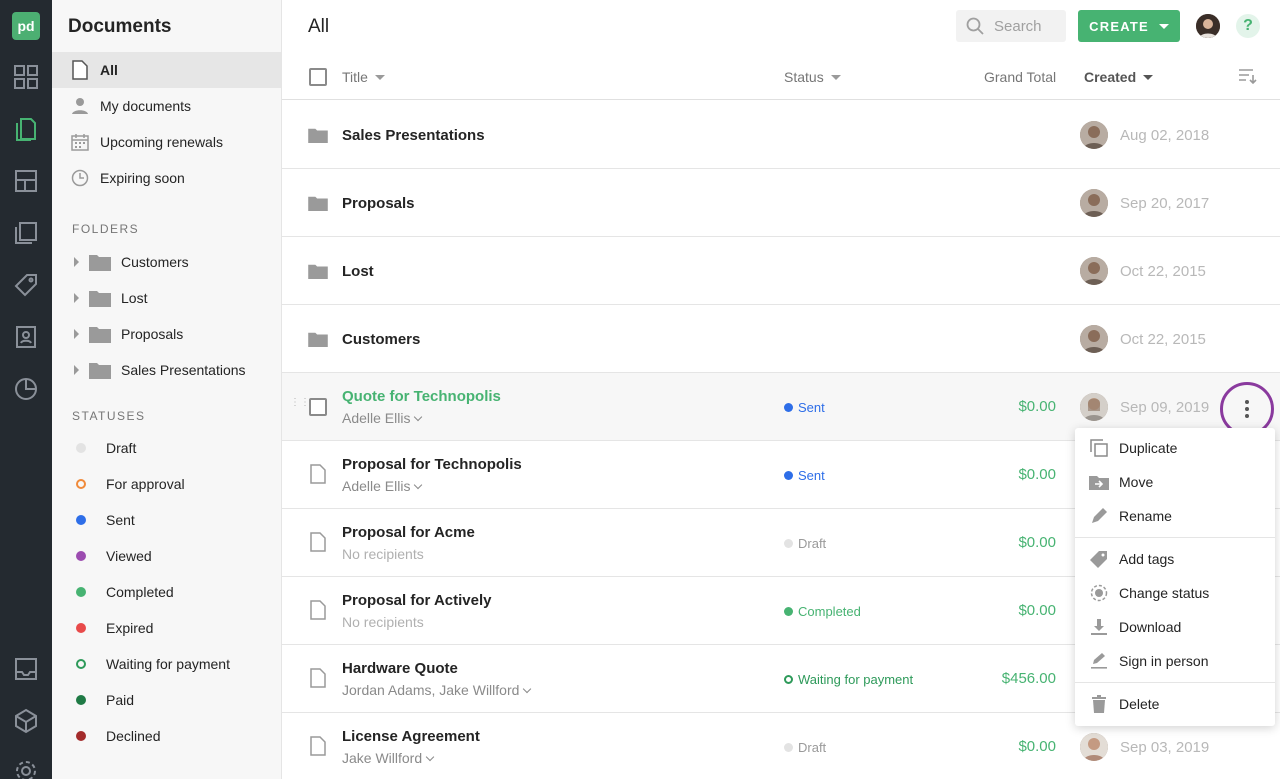 The height and width of the screenshot is (779, 1280). What do you see at coordinates (381, 339) in the screenshot?
I see `row-title: Customers` at bounding box center [381, 339].